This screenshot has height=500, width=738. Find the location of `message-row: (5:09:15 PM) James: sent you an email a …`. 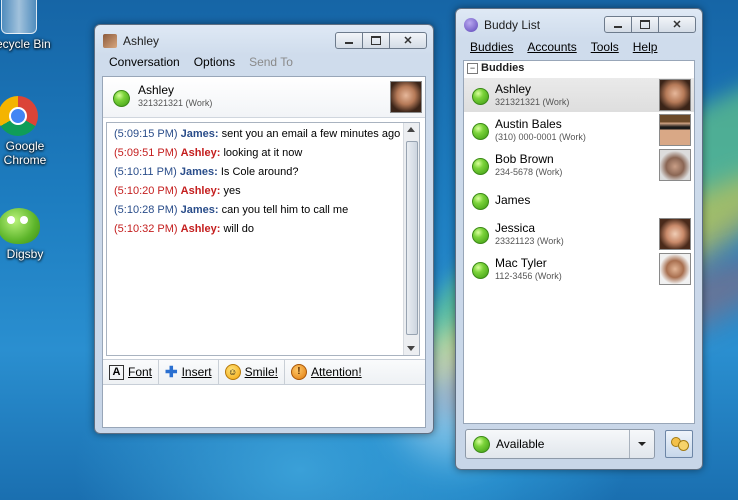

message-row: (5:09:15 PM) James: sent you an email a … is located at coordinates (257, 134).